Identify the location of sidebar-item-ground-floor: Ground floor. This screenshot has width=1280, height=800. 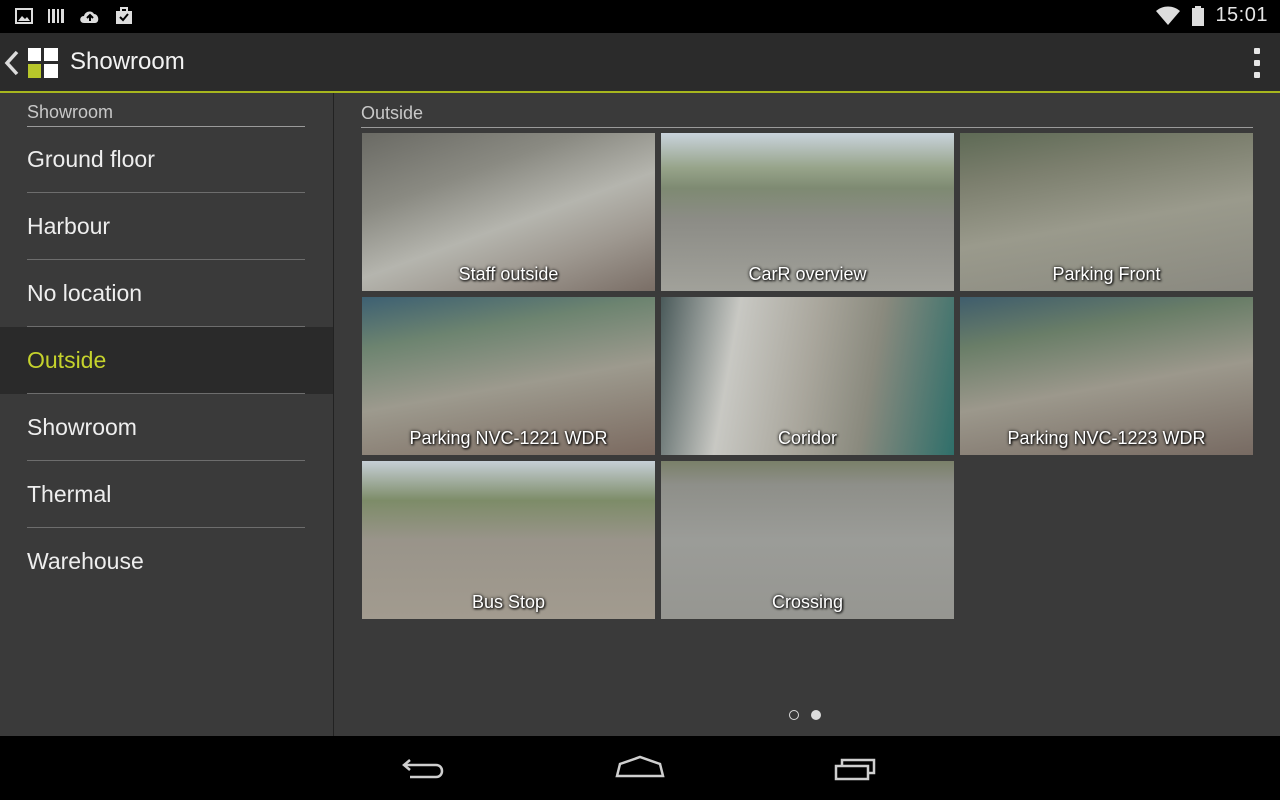
(166, 159).